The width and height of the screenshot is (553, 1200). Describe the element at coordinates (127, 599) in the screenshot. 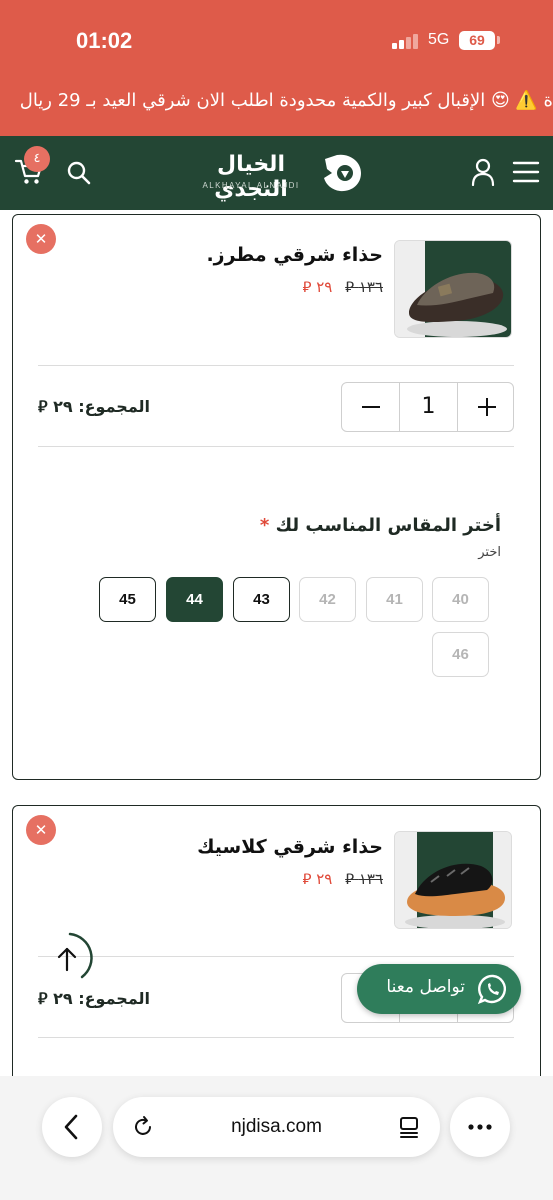

I see `size-option-45: 45` at that location.